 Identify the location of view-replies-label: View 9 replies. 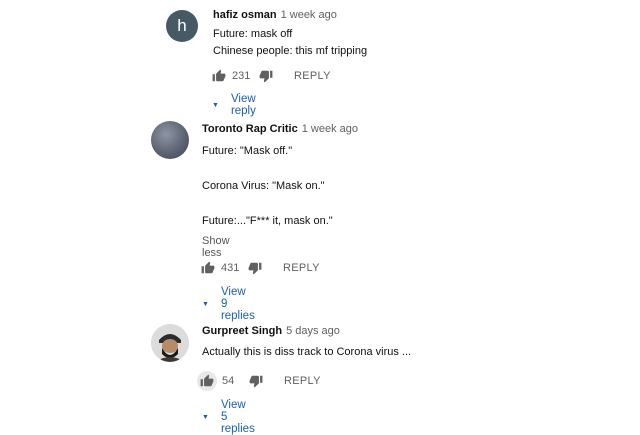
(237, 304).